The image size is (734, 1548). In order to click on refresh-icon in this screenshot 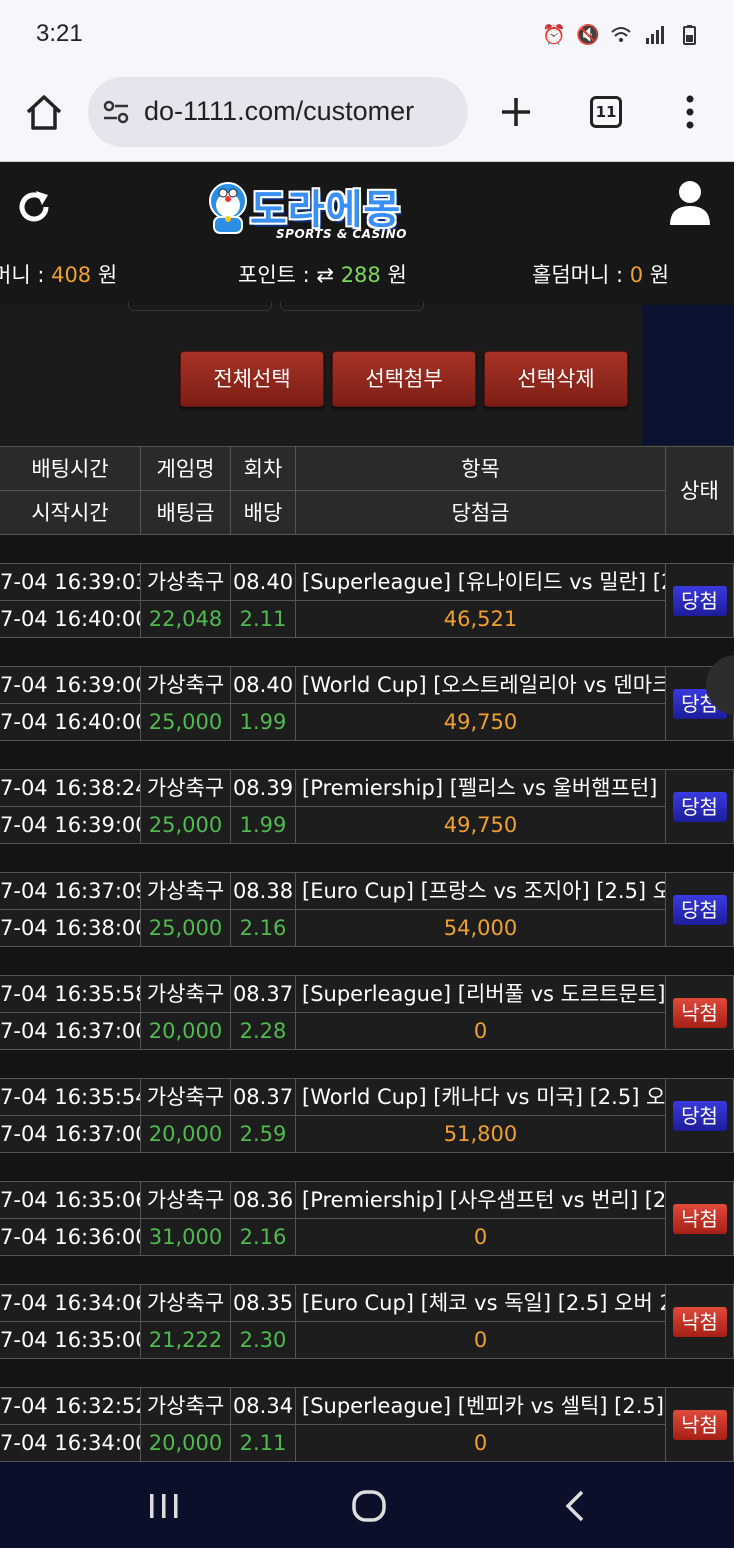, I will do `click(34, 207)`.